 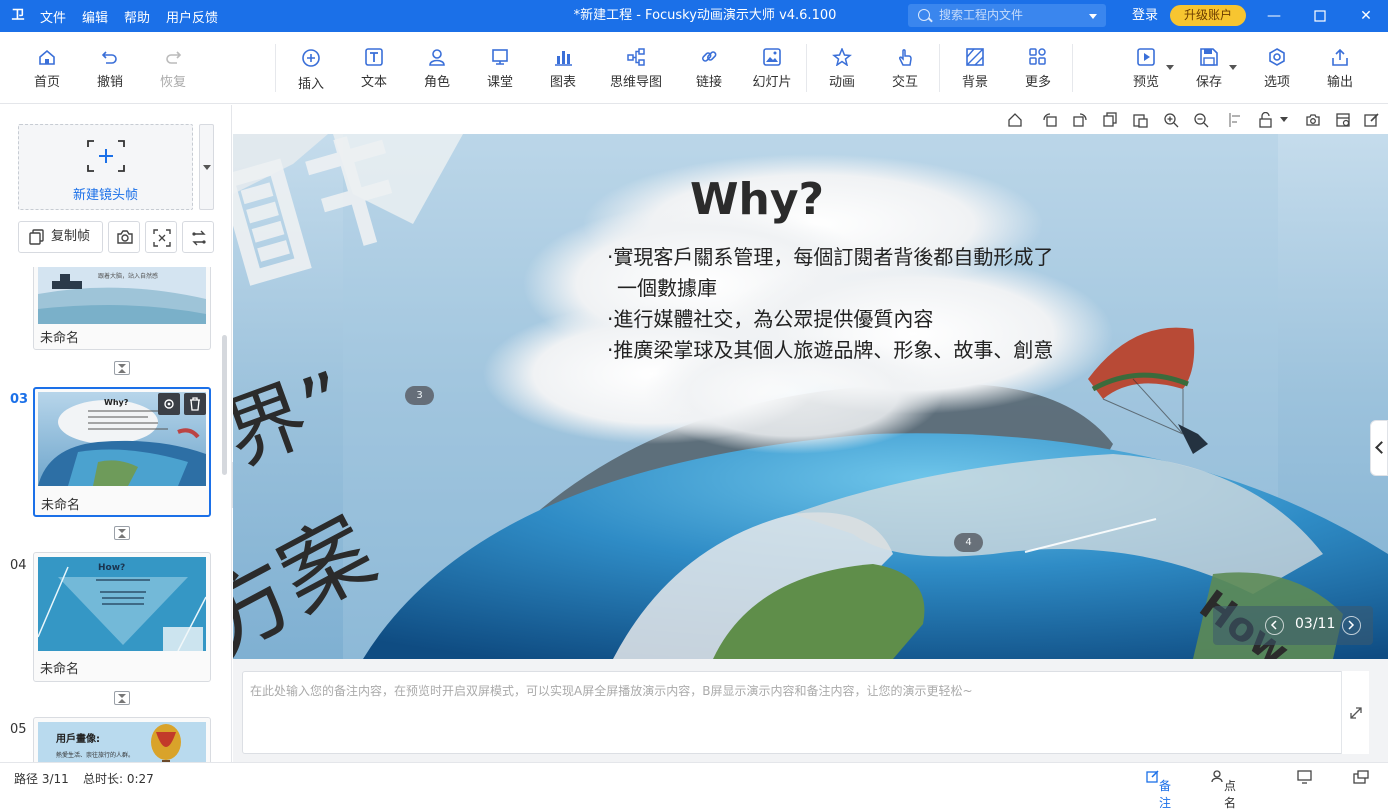 What do you see at coordinates (137, 16) in the screenshot?
I see `menu-help: 帮助` at bounding box center [137, 16].